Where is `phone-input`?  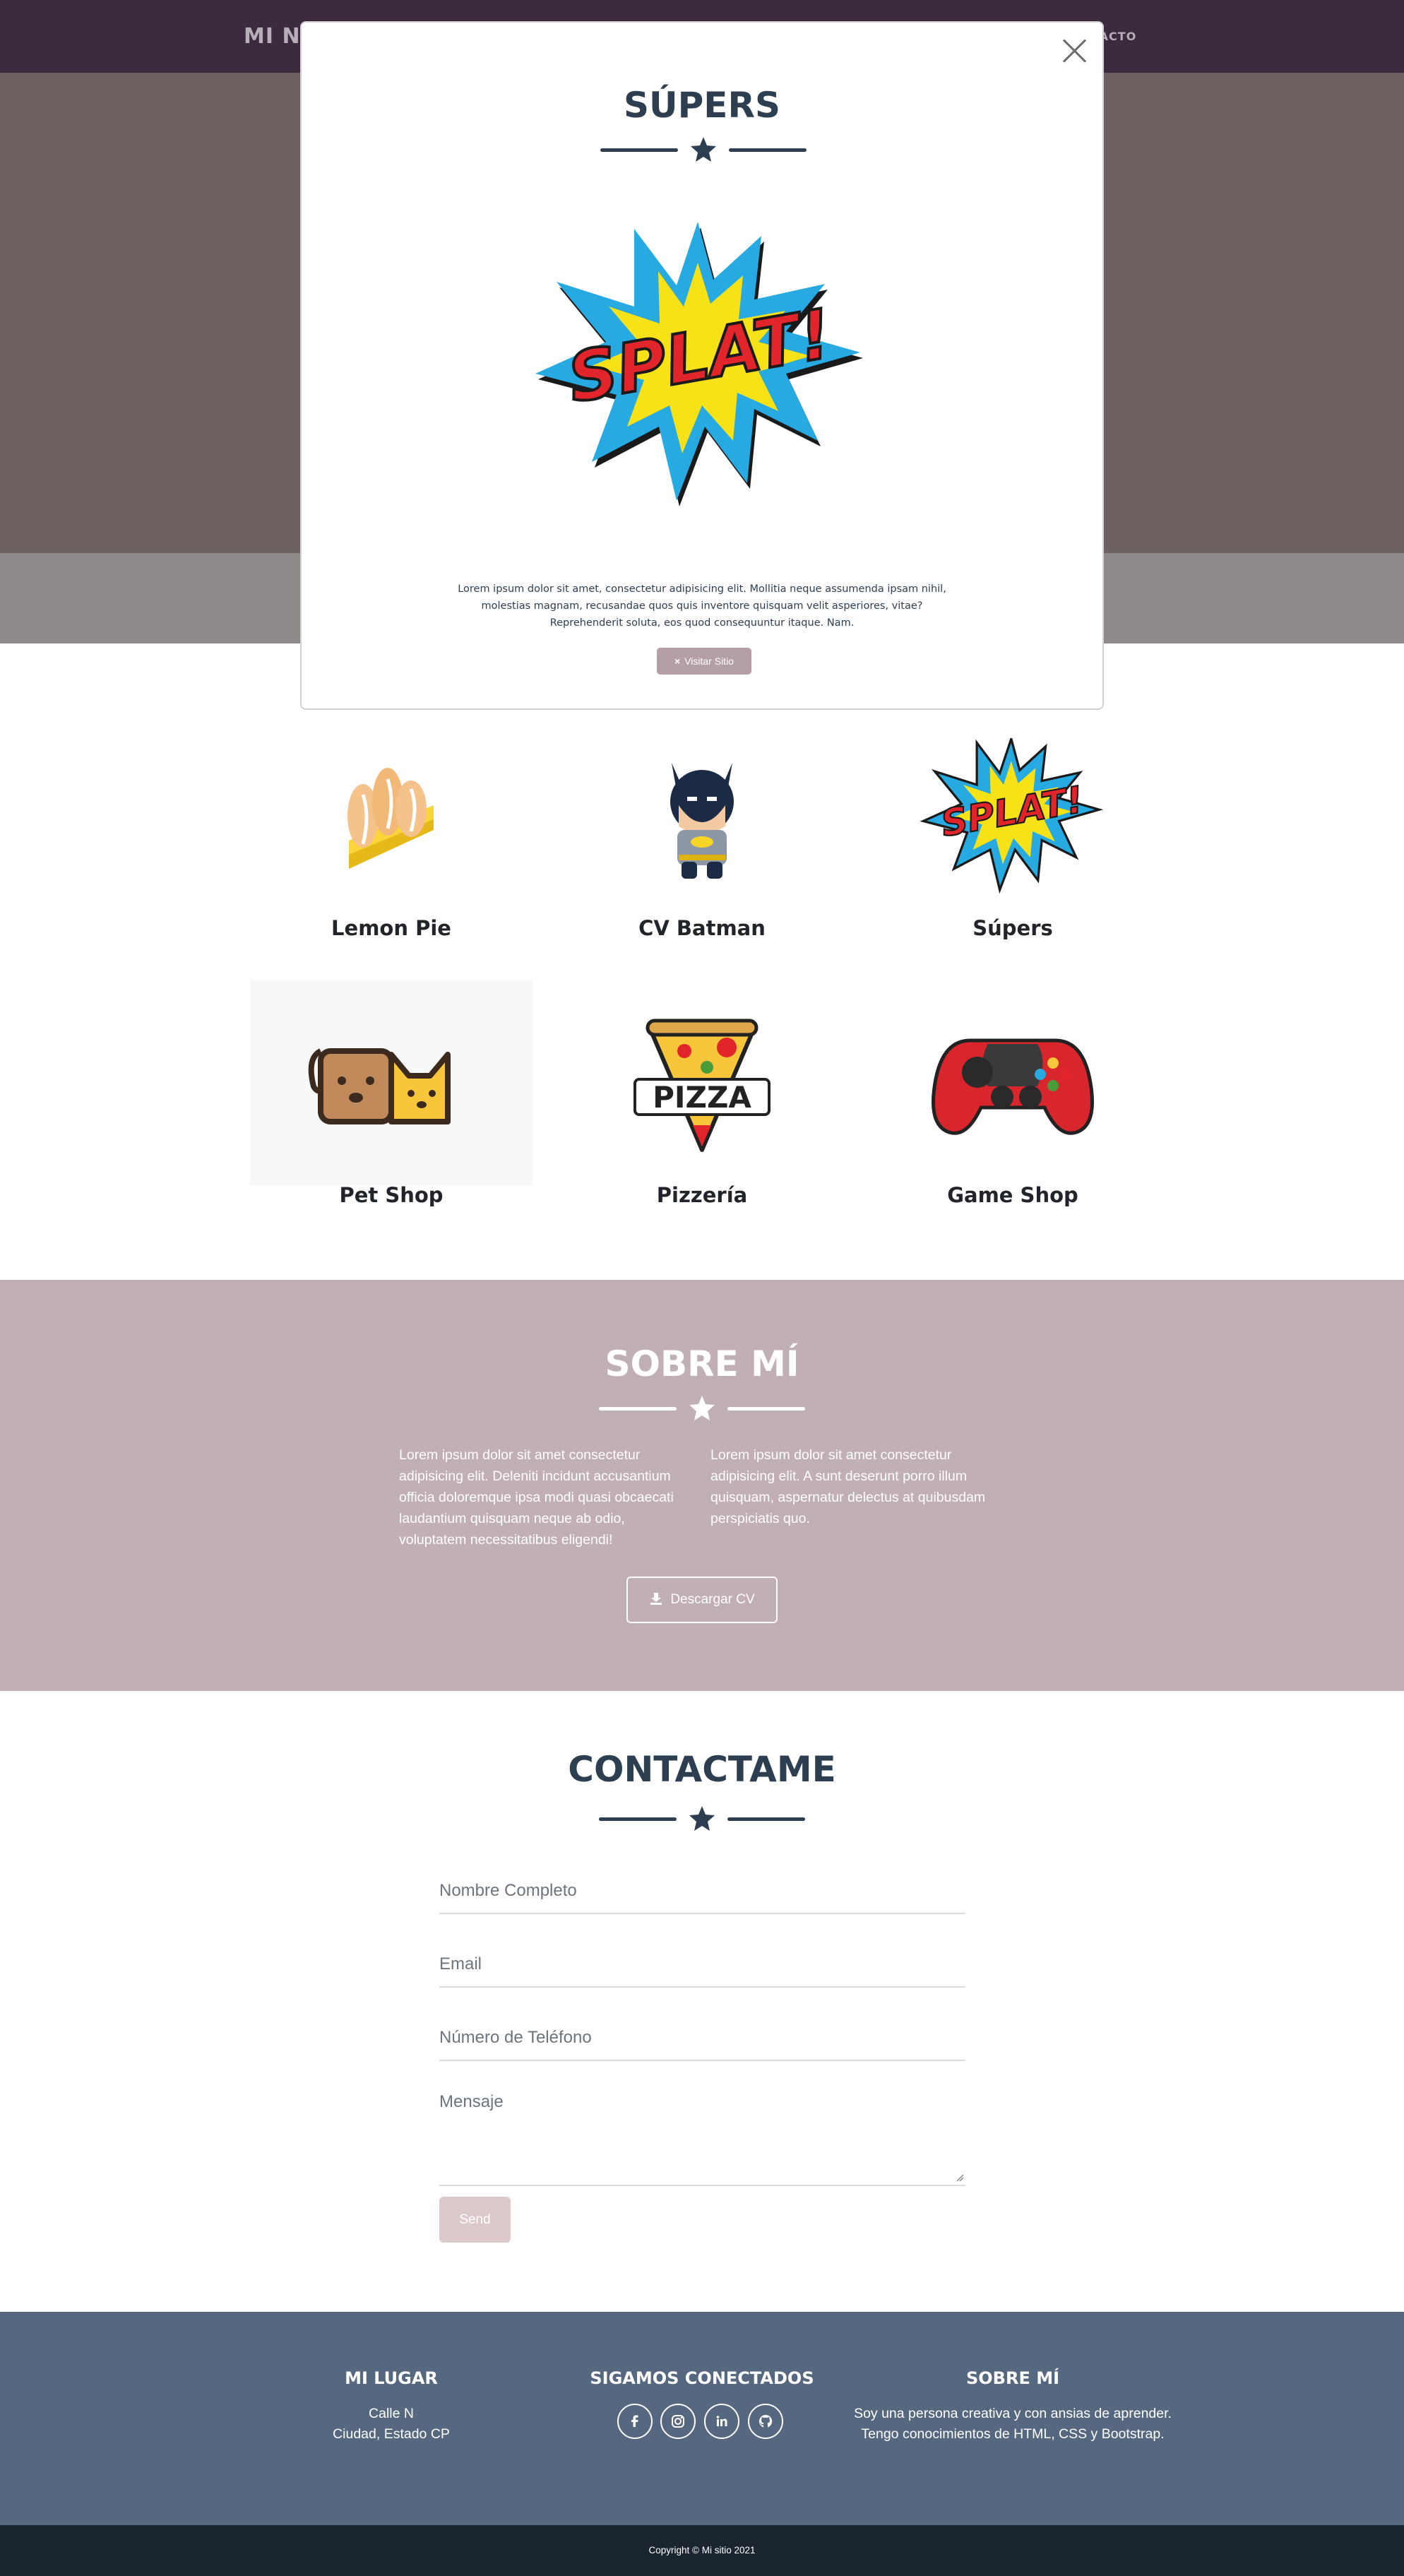 phone-input is located at coordinates (702, 2038).